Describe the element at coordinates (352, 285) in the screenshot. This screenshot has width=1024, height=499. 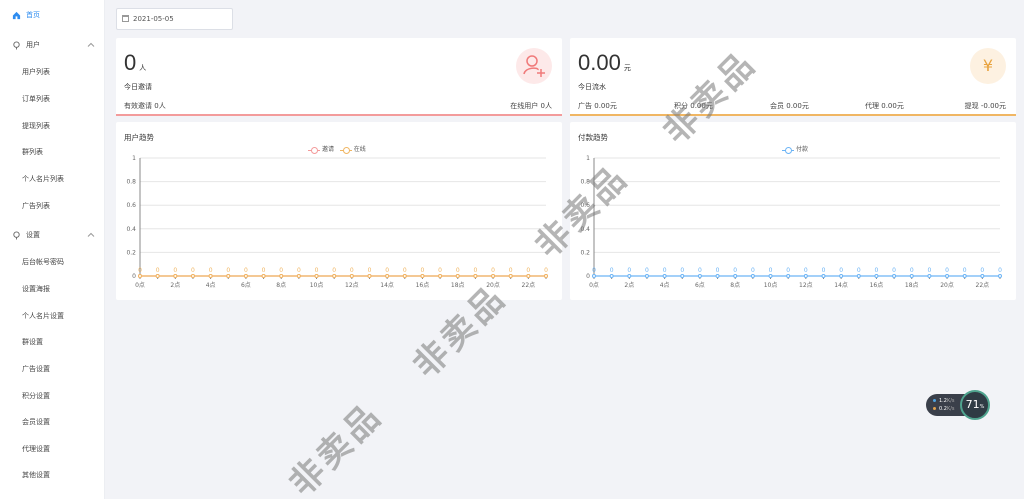
I see `x-tick-label: 12点` at that location.